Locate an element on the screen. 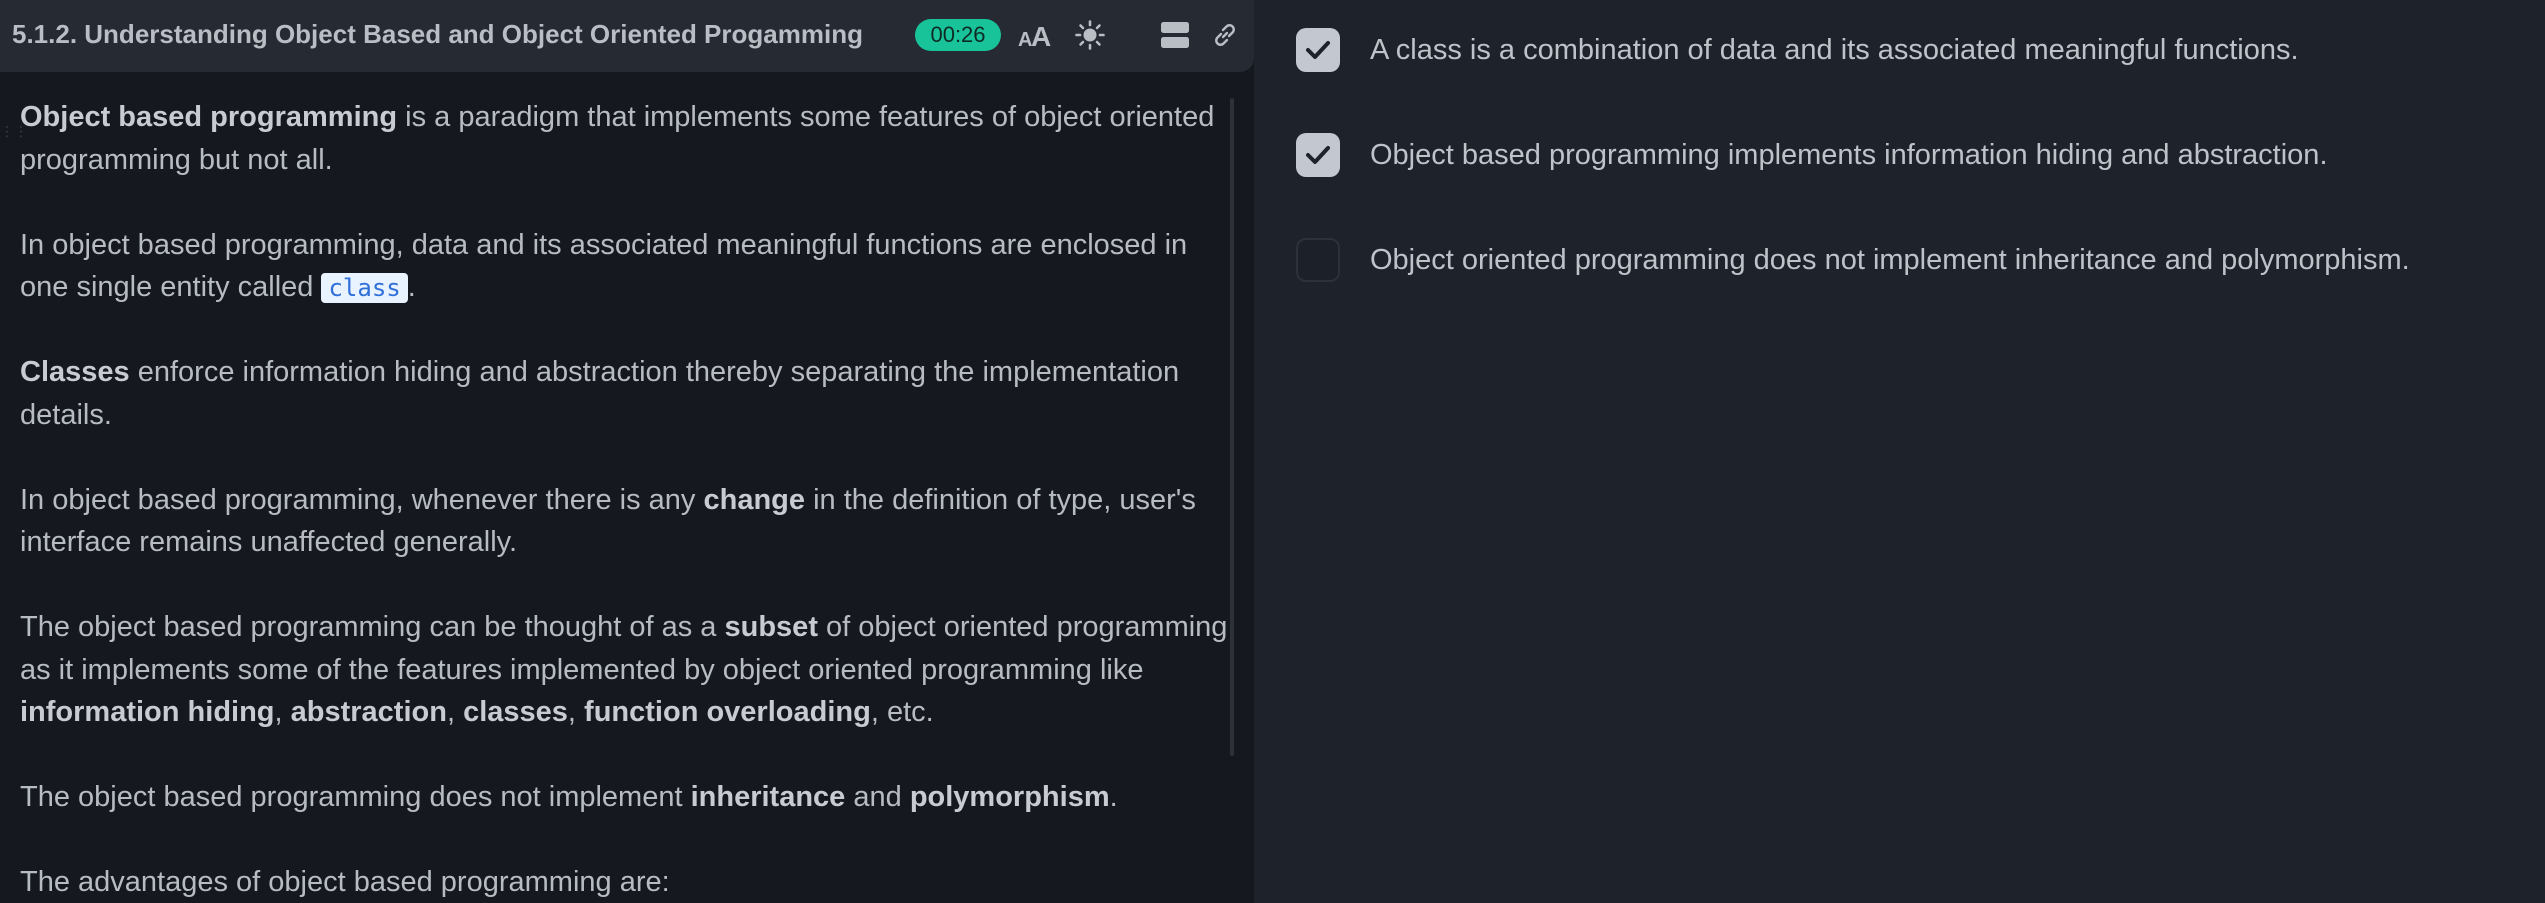 The height and width of the screenshot is (903, 2545). bold-text: subset is located at coordinates (771, 627).